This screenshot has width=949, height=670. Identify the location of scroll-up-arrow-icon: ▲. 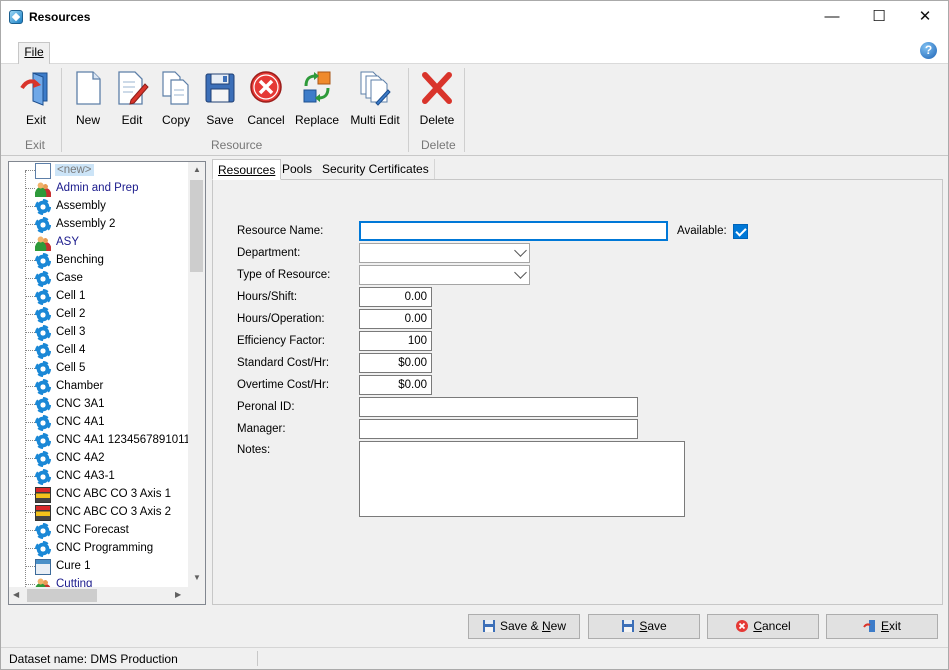
(197, 169).